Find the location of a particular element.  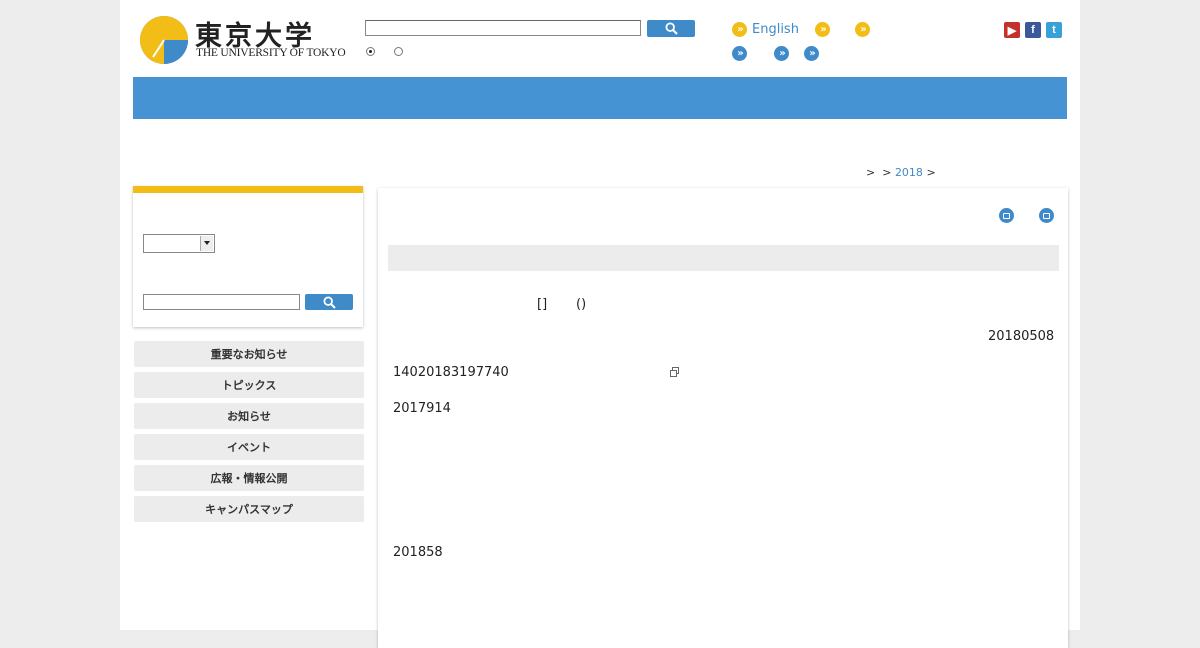

english-link: English is located at coordinates (775, 29).